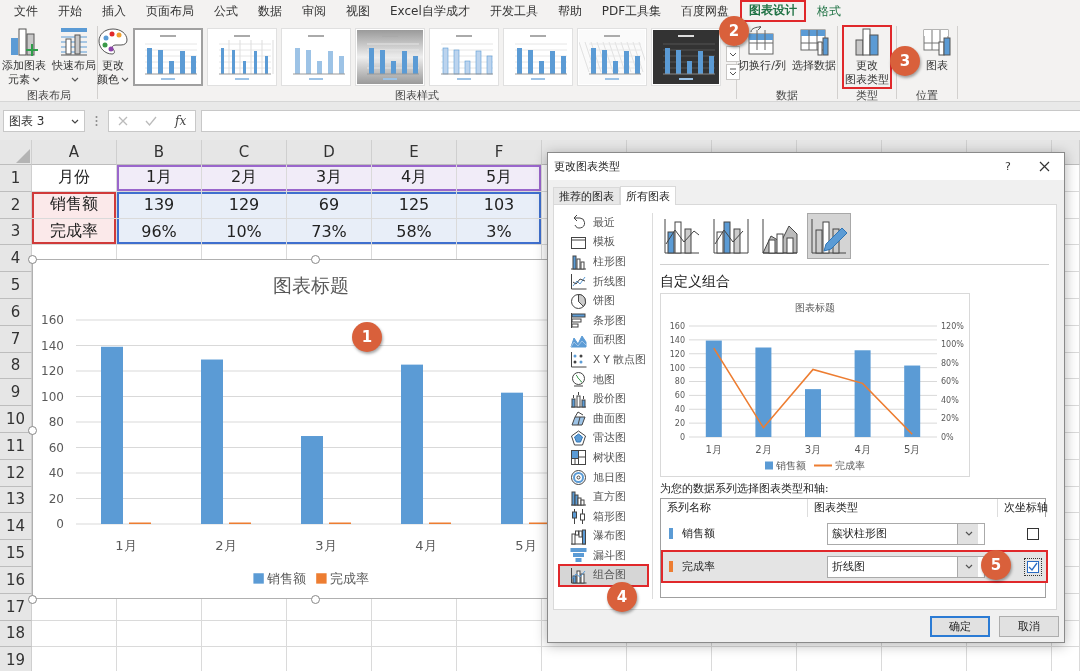 This screenshot has height=671, width=1080. I want to click on column-header: 系列名称, so click(689, 507).